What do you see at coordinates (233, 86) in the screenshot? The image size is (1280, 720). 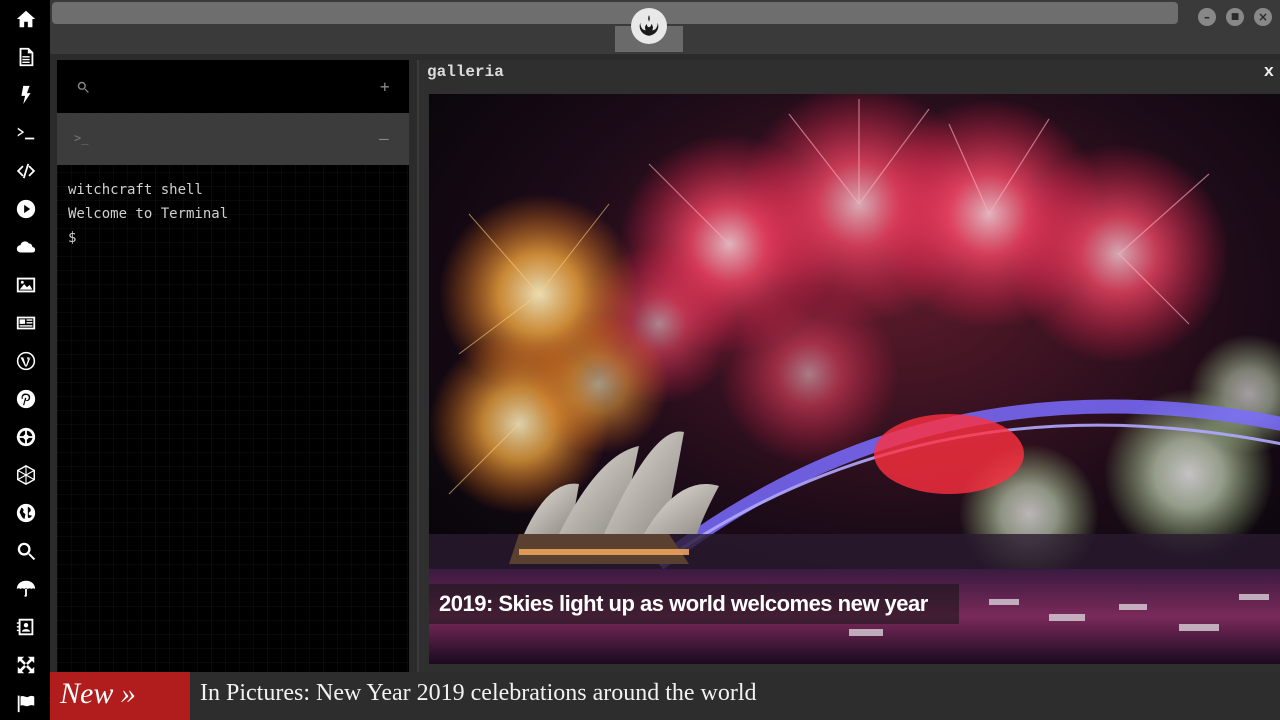 I see `terminal-search-bar: +` at bounding box center [233, 86].